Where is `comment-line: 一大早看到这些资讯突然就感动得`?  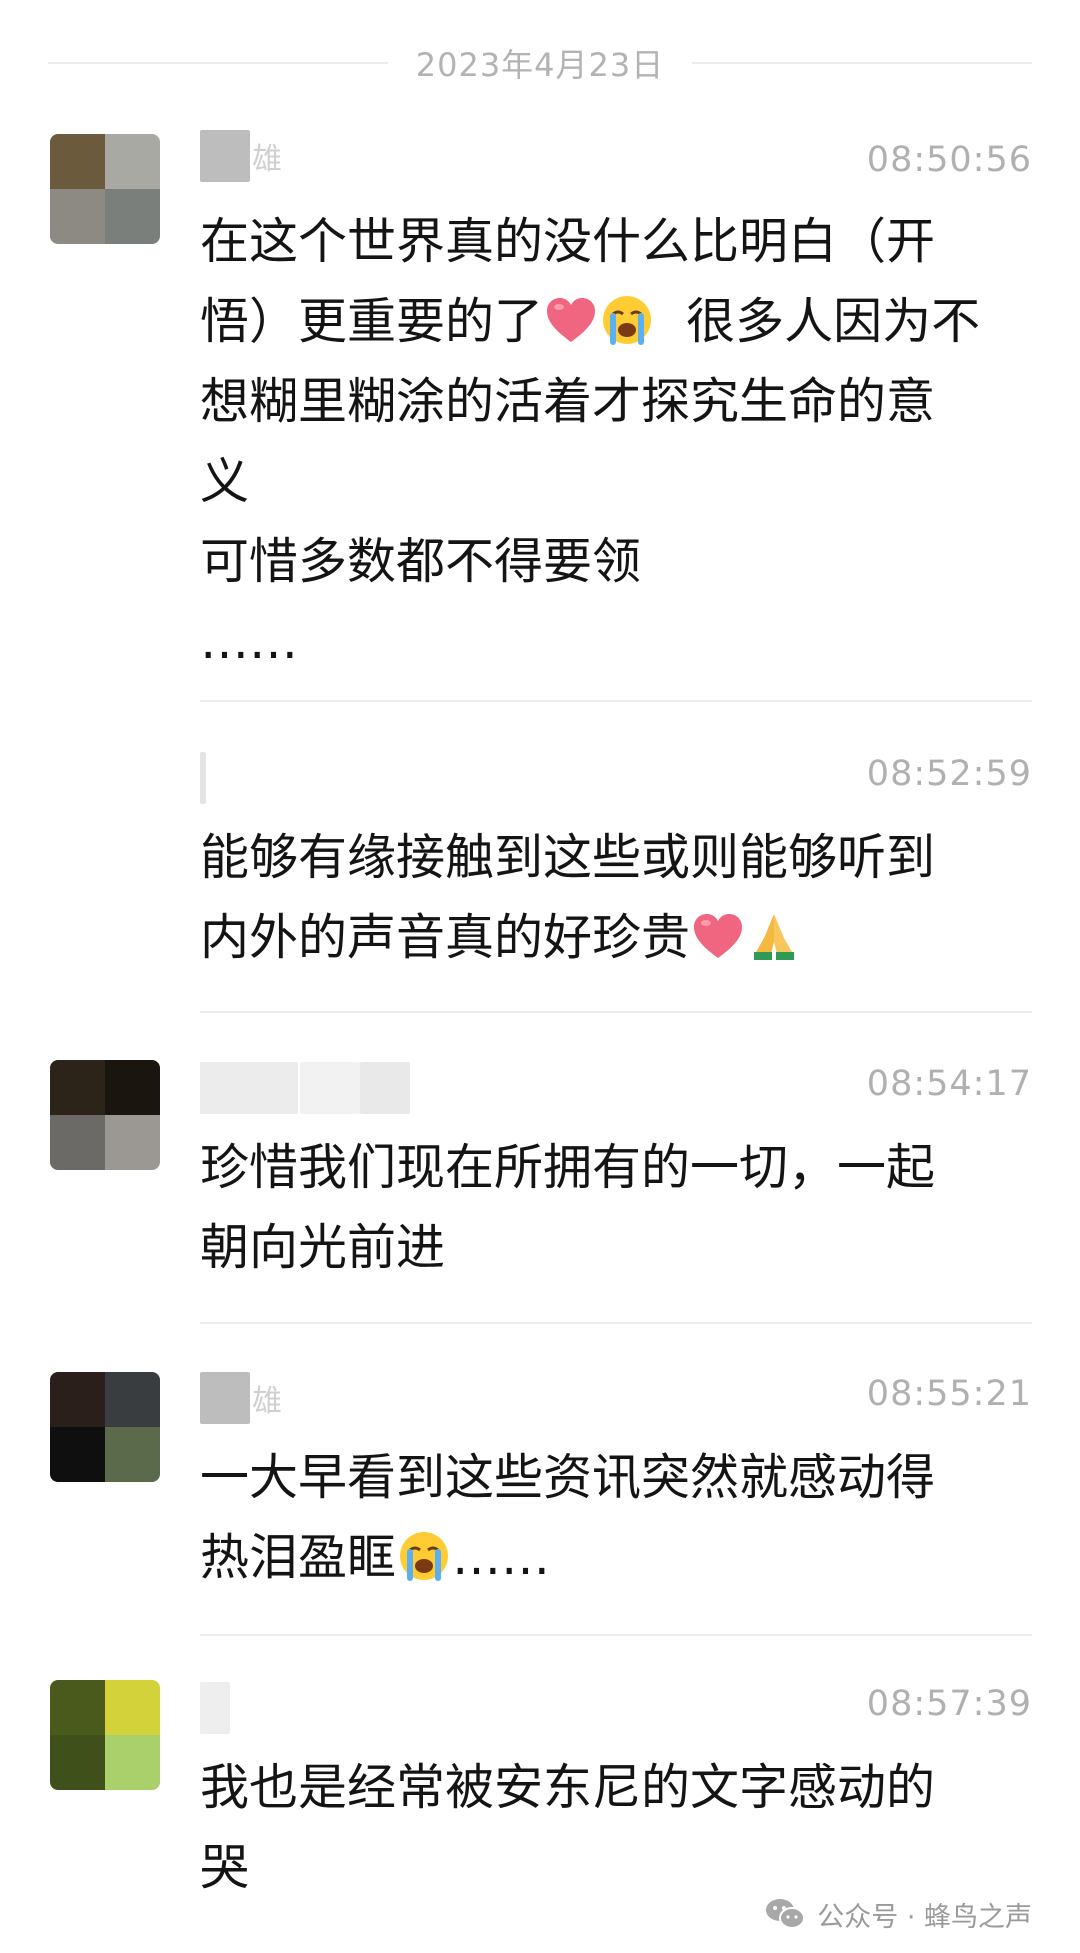 comment-line: 一大早看到这些资讯突然就感动得 is located at coordinates (620, 1478).